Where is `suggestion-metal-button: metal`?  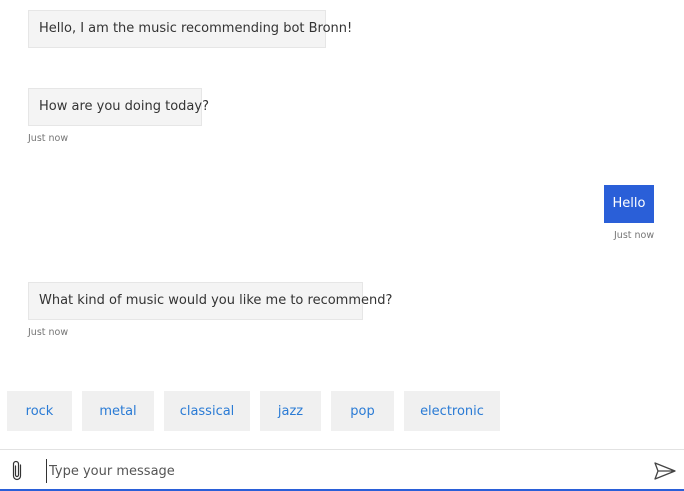 suggestion-metal-button: metal is located at coordinates (118, 411).